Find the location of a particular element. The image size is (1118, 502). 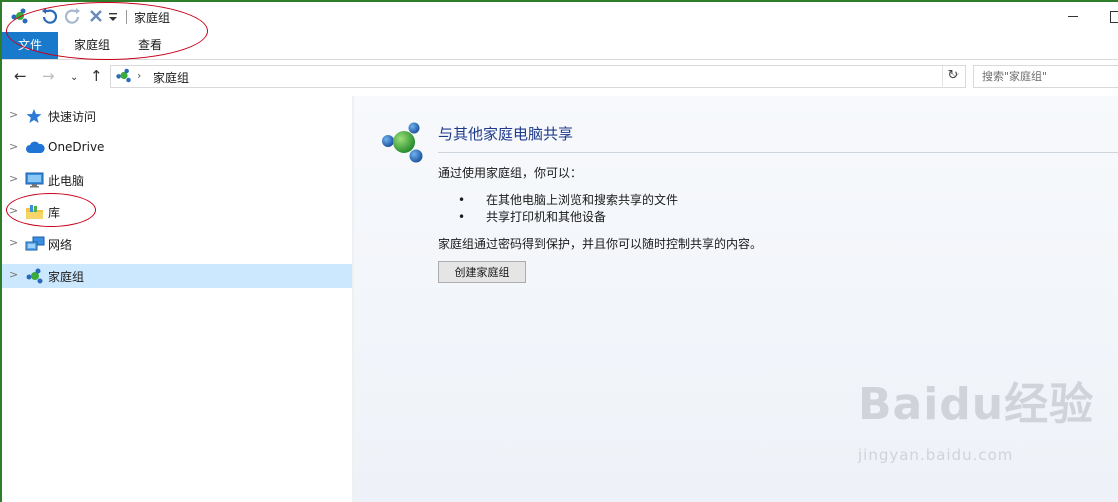

address-bar: › 家庭组 ⌵ is located at coordinates (538, 76).